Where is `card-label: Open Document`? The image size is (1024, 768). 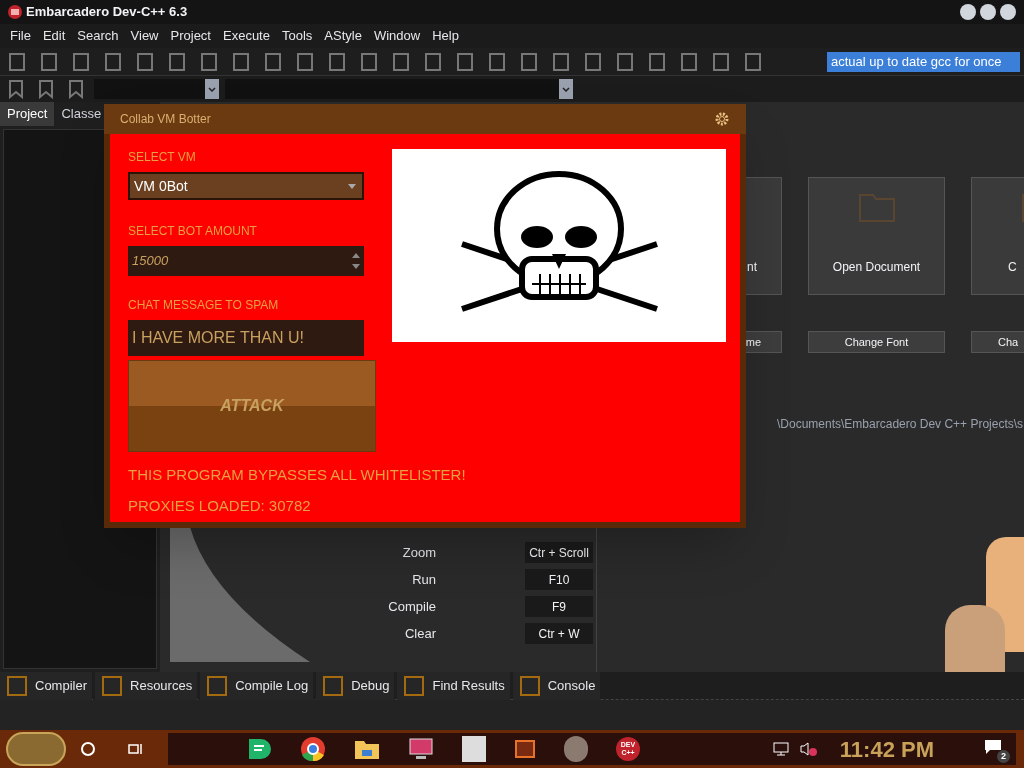
card-label: Open Document is located at coordinates (876, 267).